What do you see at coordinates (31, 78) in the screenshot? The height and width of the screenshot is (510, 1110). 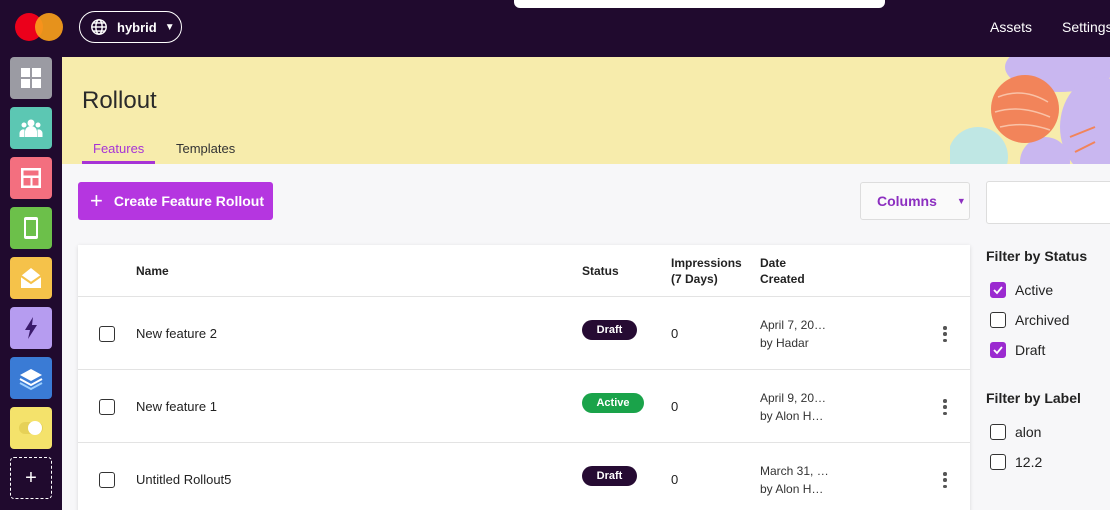 I see `dashboard-grid-icon` at bounding box center [31, 78].